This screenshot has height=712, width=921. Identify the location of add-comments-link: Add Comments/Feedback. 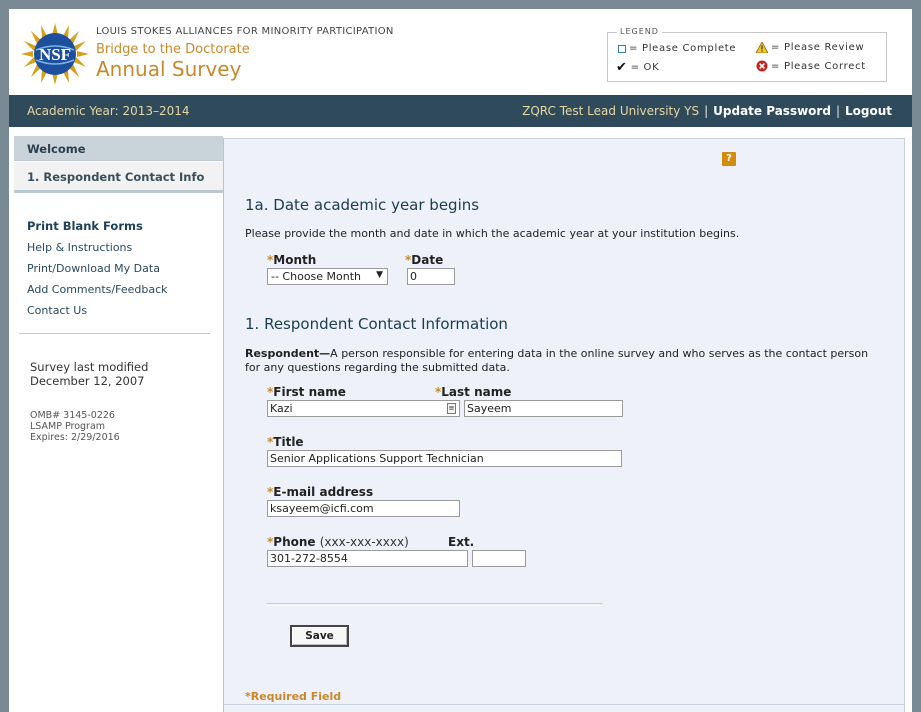
(97, 289).